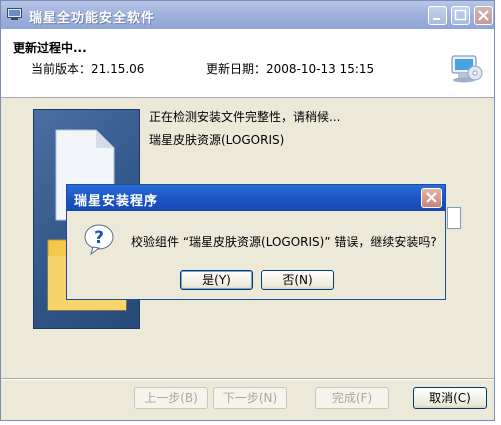  What do you see at coordinates (116, 201) in the screenshot?
I see `dialog-title: 瑞星安装程序` at bounding box center [116, 201].